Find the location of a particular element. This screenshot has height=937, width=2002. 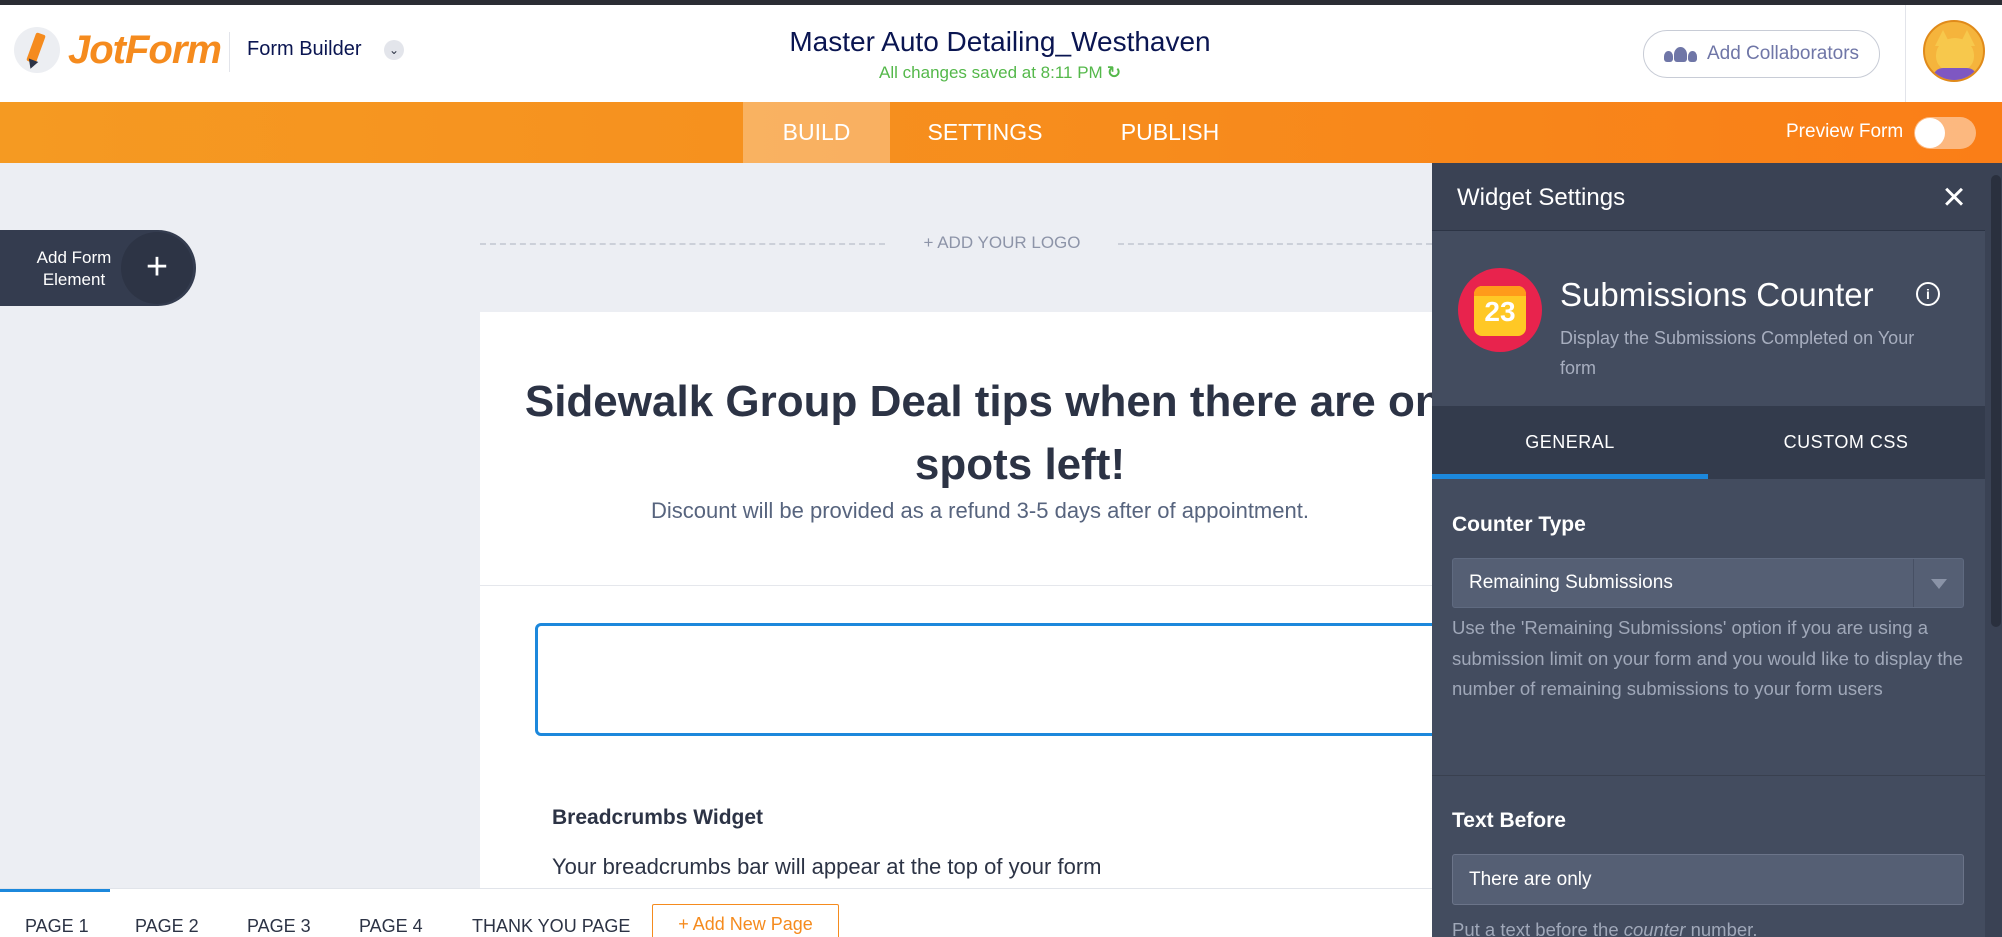

counter-type-select: Remaining Submissions is located at coordinates (1708, 583).